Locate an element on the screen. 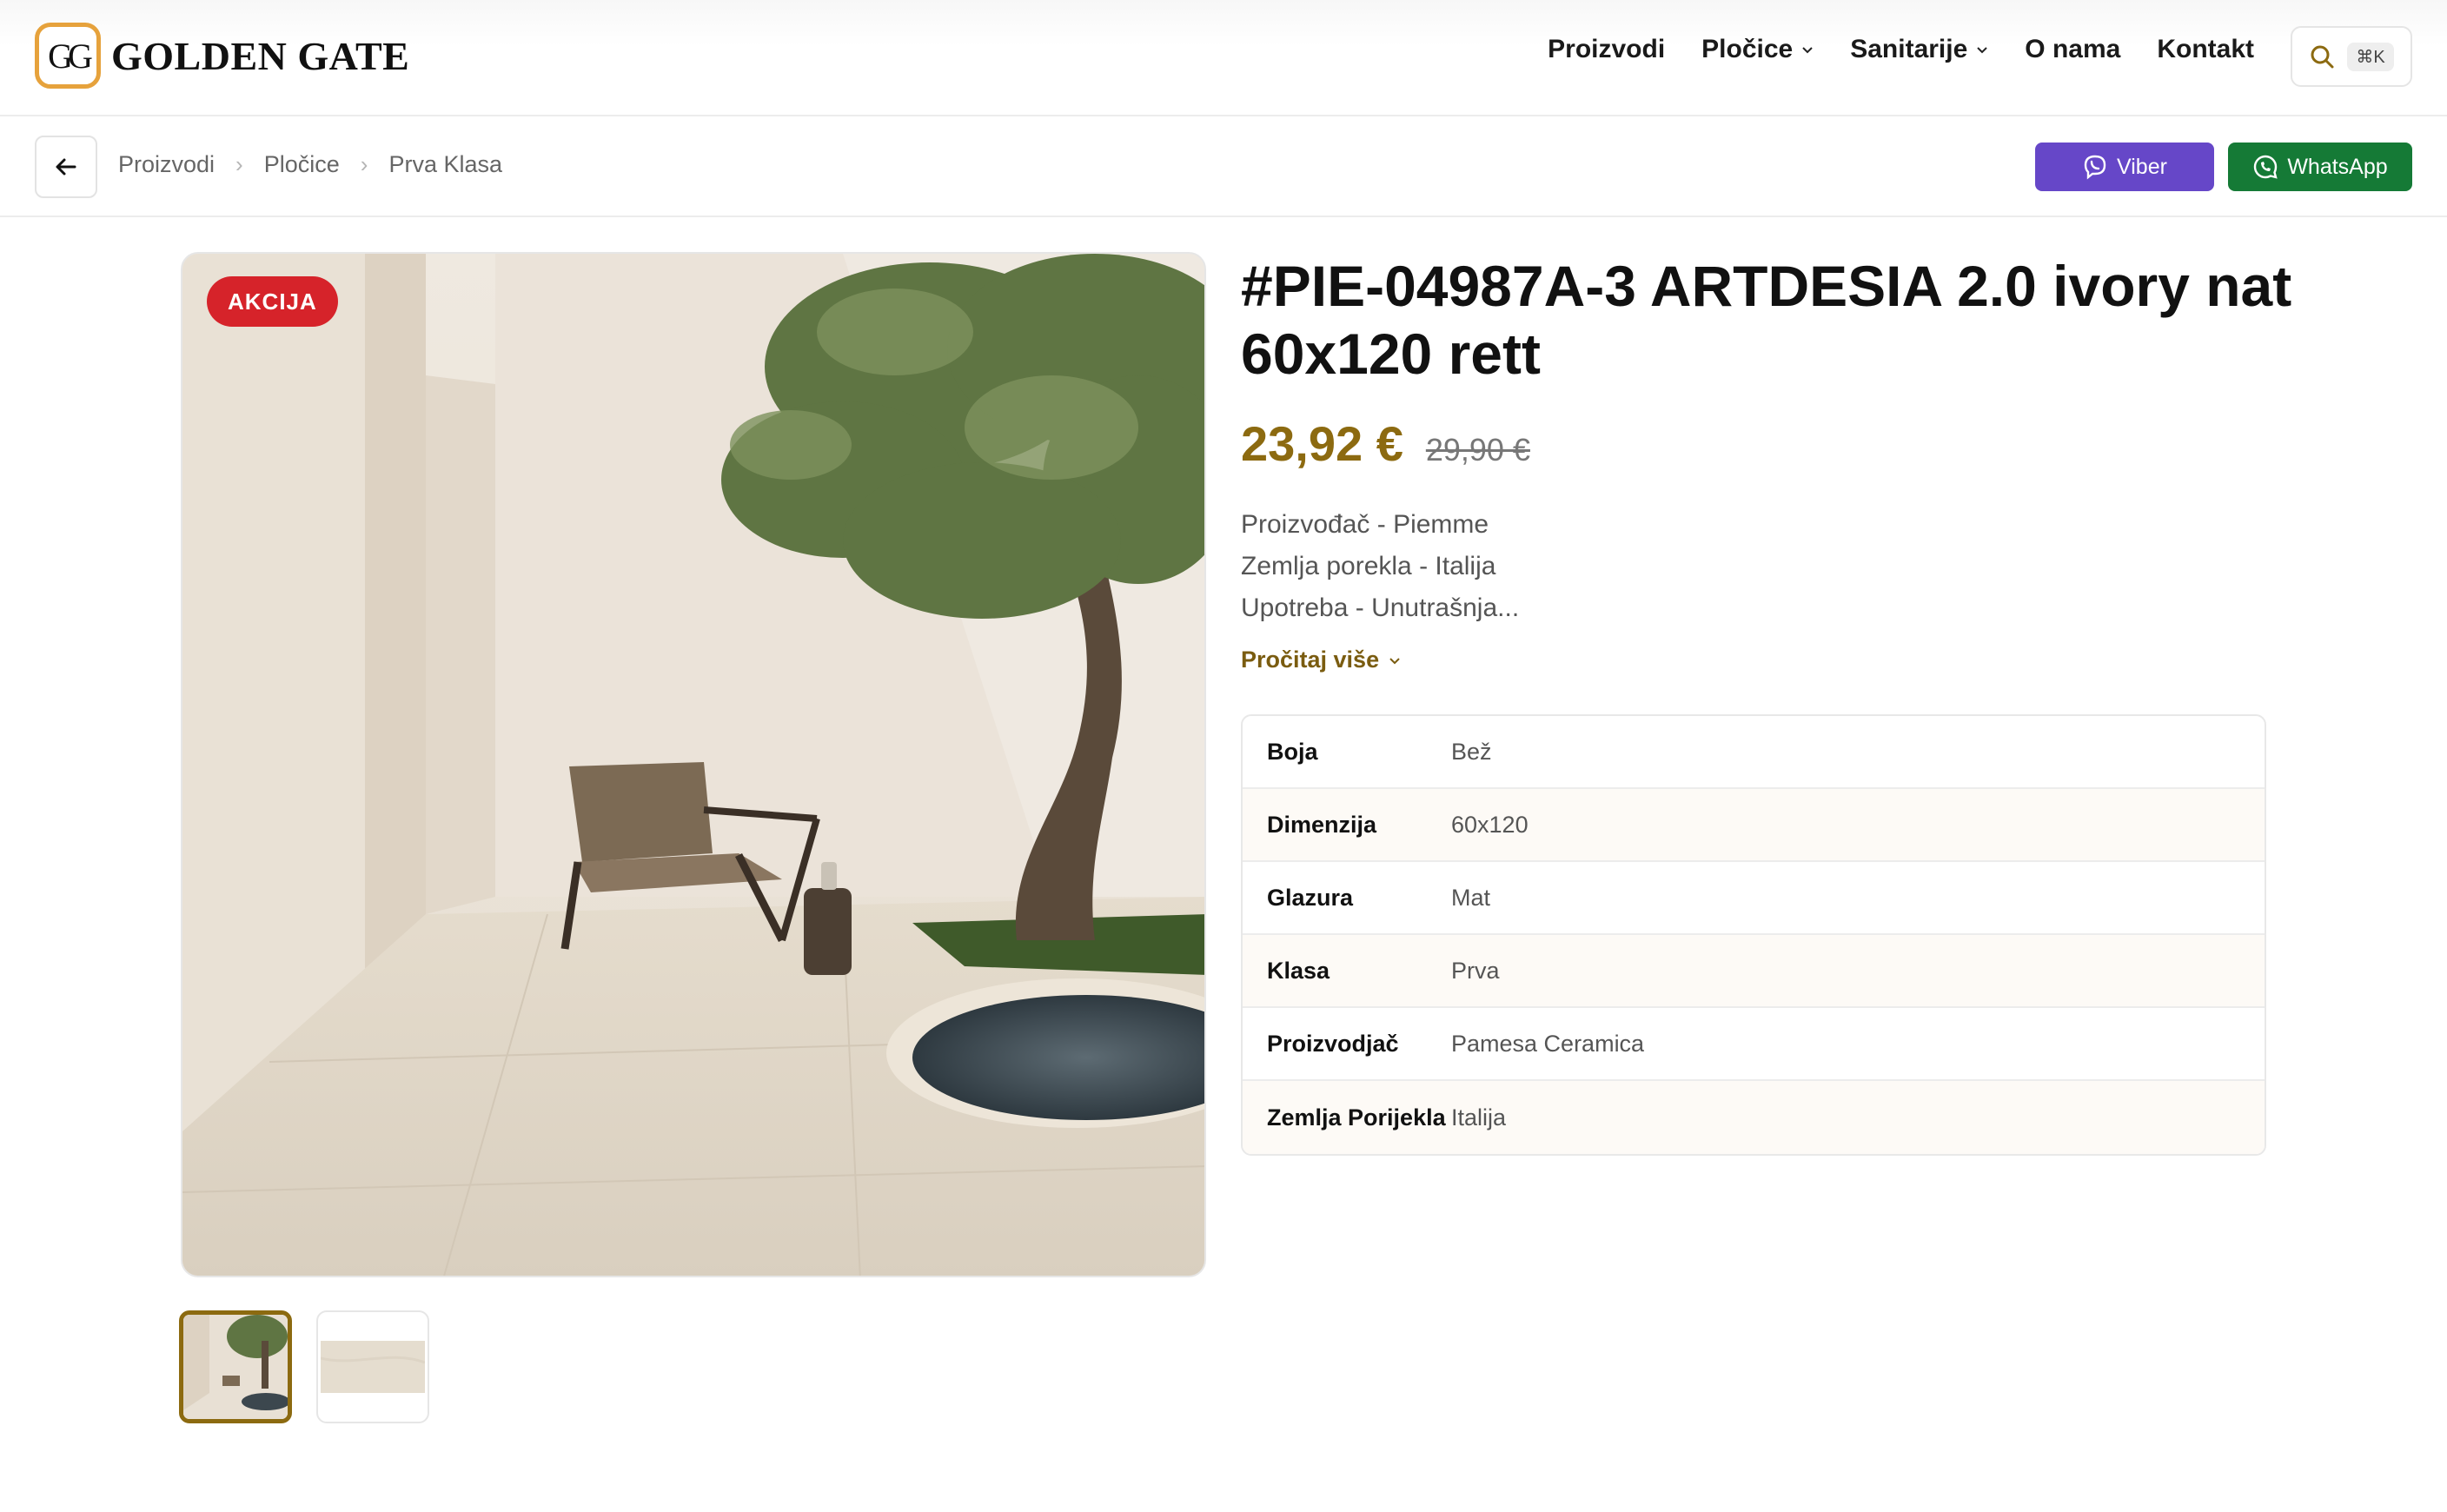 The height and width of the screenshot is (1512, 2447). search-icon is located at coordinates (2322, 57).